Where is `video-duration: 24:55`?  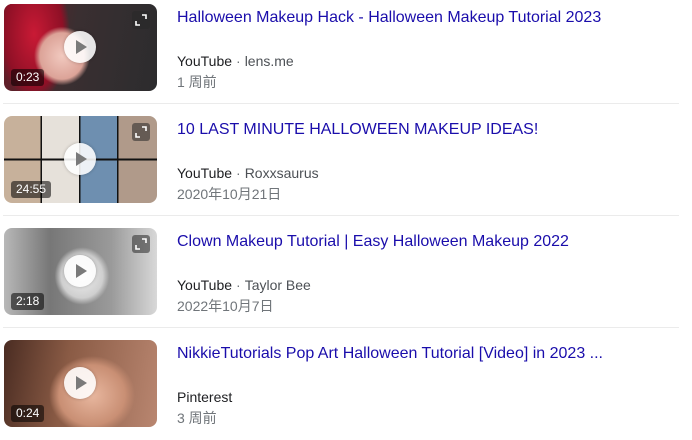
video-duration: 24:55 is located at coordinates (31, 189).